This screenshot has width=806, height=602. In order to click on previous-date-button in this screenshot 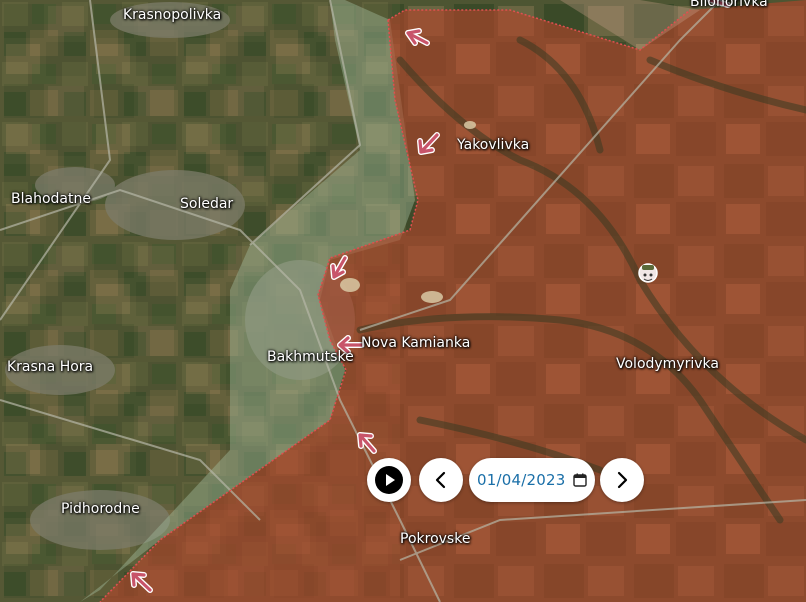, I will do `click(441, 480)`.